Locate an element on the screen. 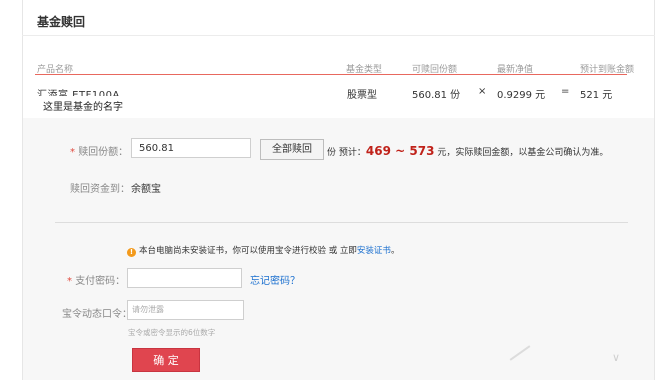  estimated-amount-value: 521 元 is located at coordinates (596, 95).